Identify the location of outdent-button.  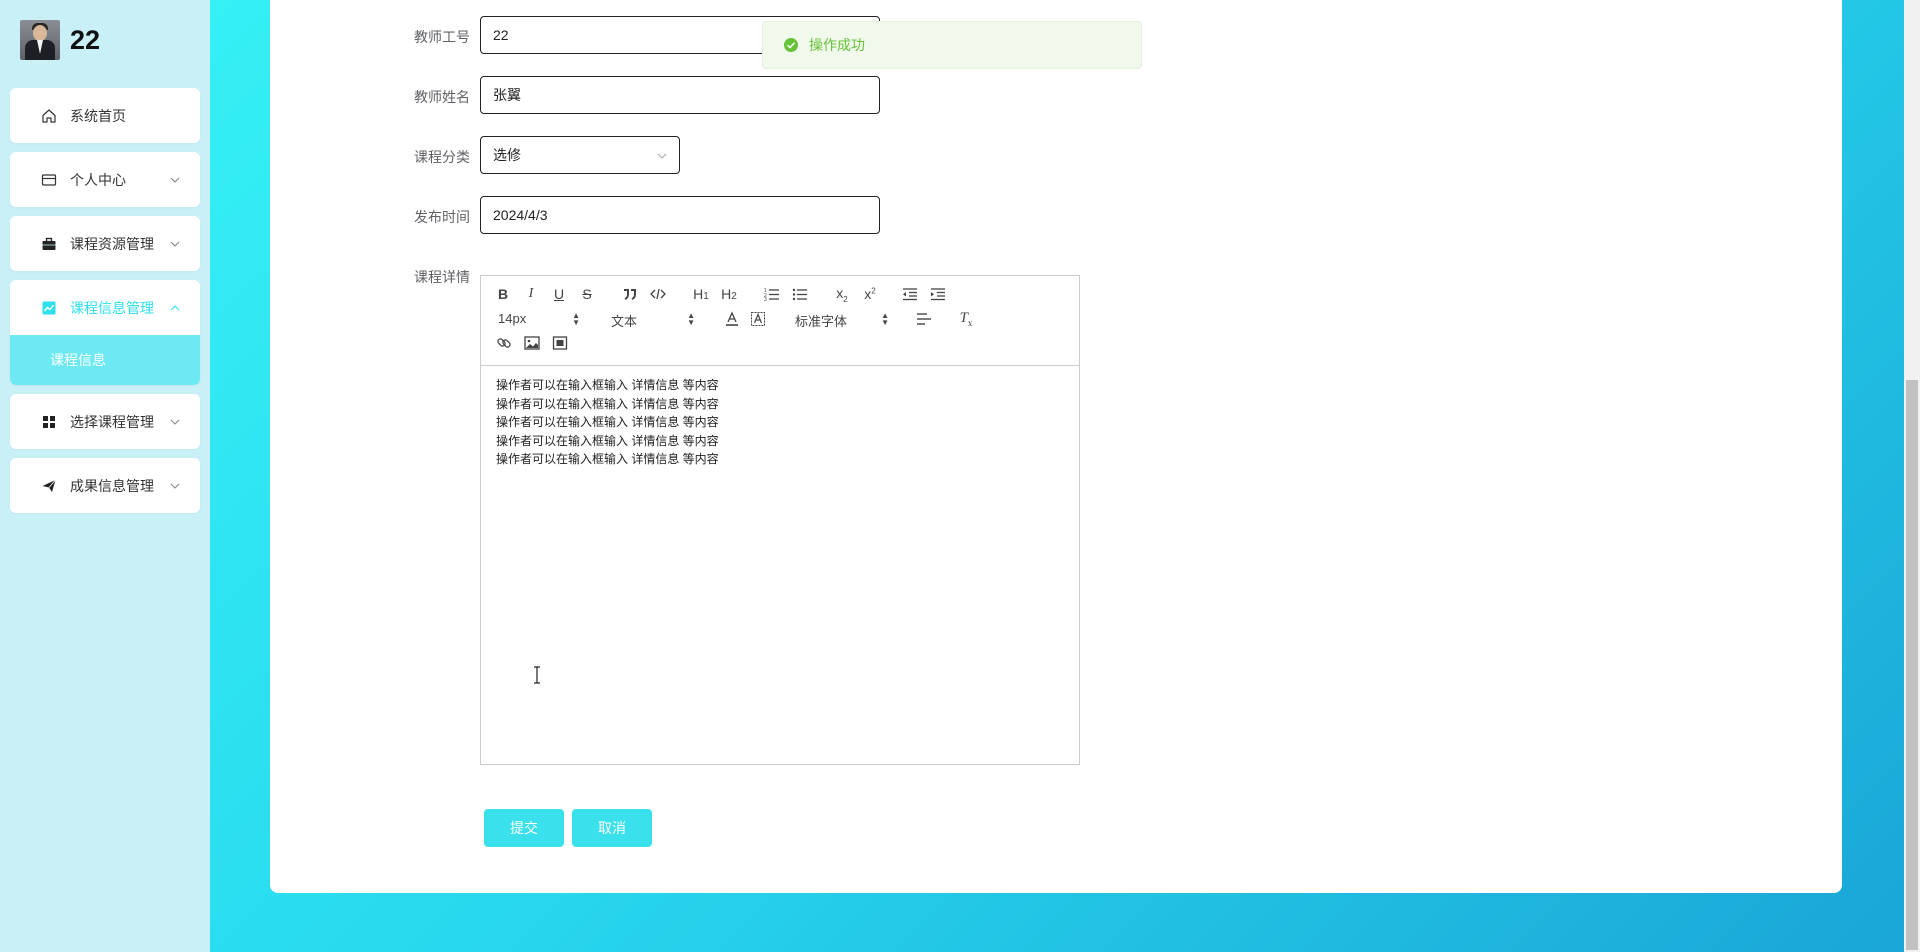
(910, 294).